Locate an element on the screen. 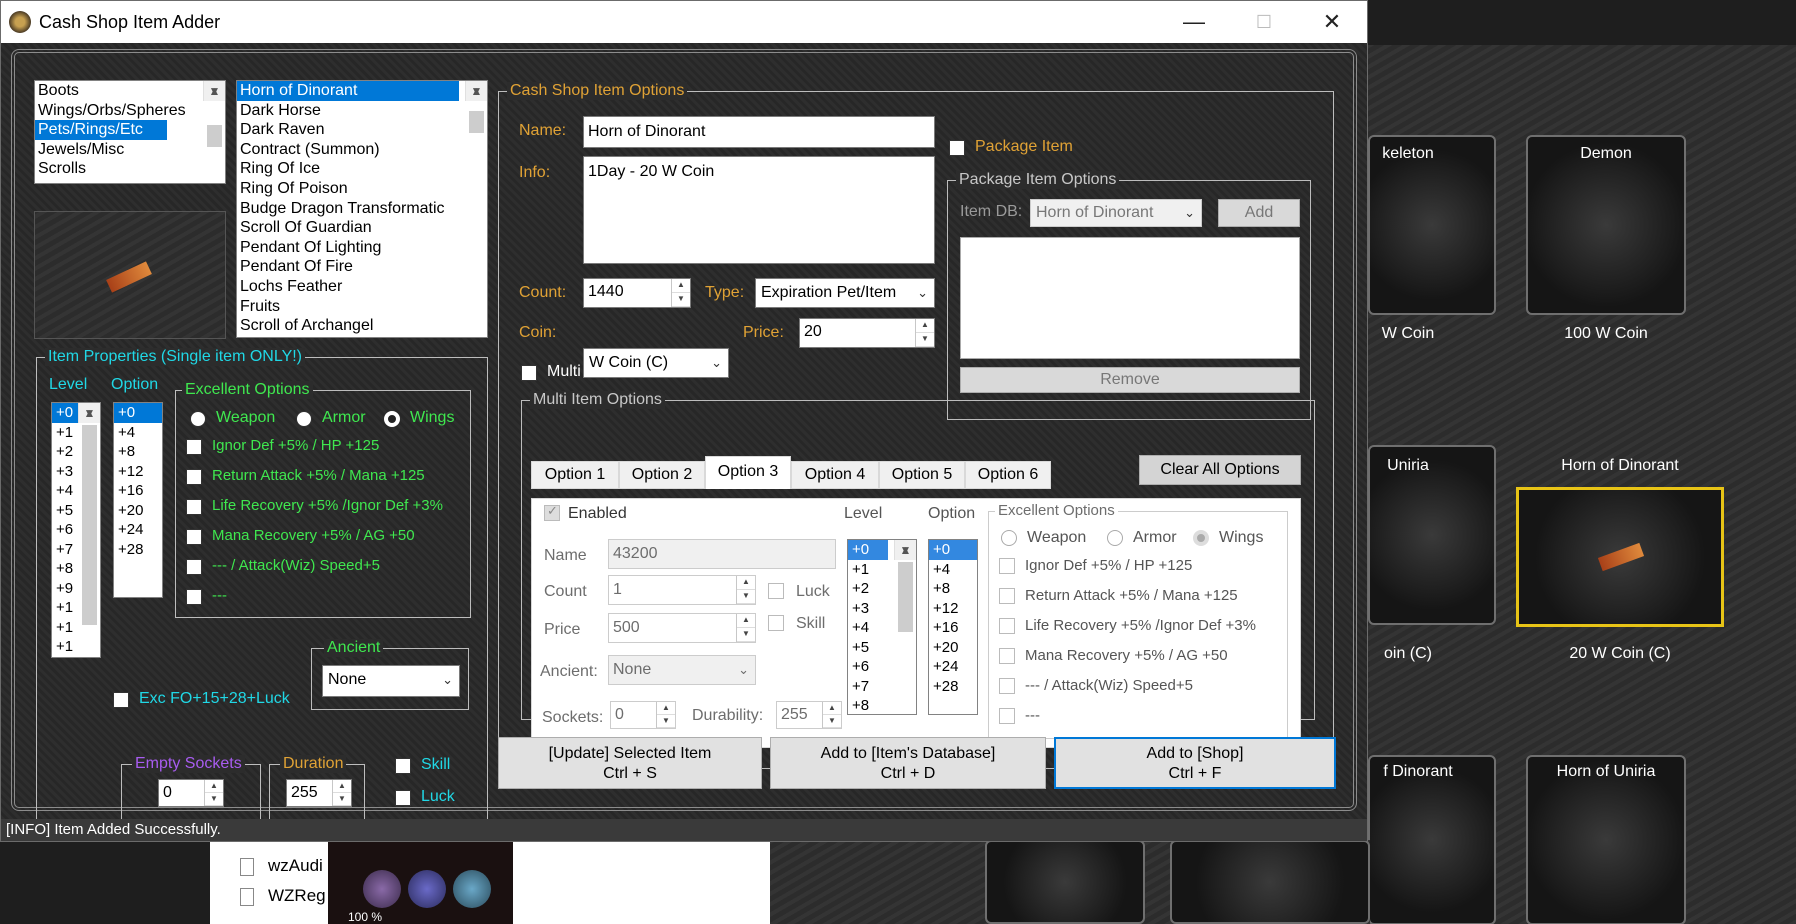 Image resolution: width=1796 pixels, height=924 pixels. type-select: Expiration Pet/Item ⌄ is located at coordinates (845, 293).